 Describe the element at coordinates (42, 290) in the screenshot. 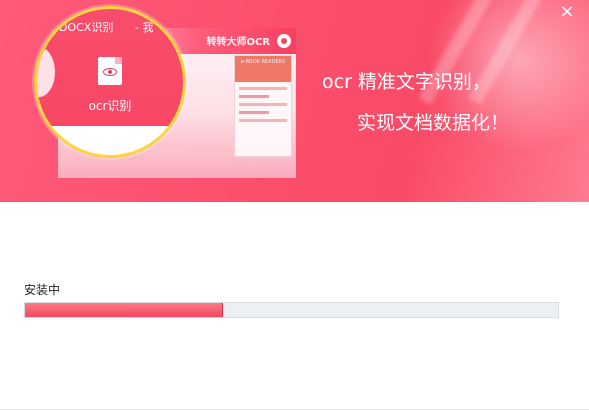

I see `install-status-label: 安装中` at that location.